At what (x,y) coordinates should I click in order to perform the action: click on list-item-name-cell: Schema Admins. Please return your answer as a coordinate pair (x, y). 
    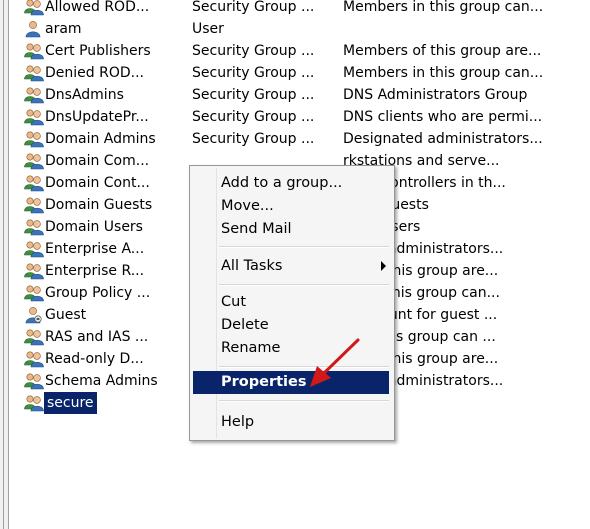
    Looking at the image, I should click on (106, 381).